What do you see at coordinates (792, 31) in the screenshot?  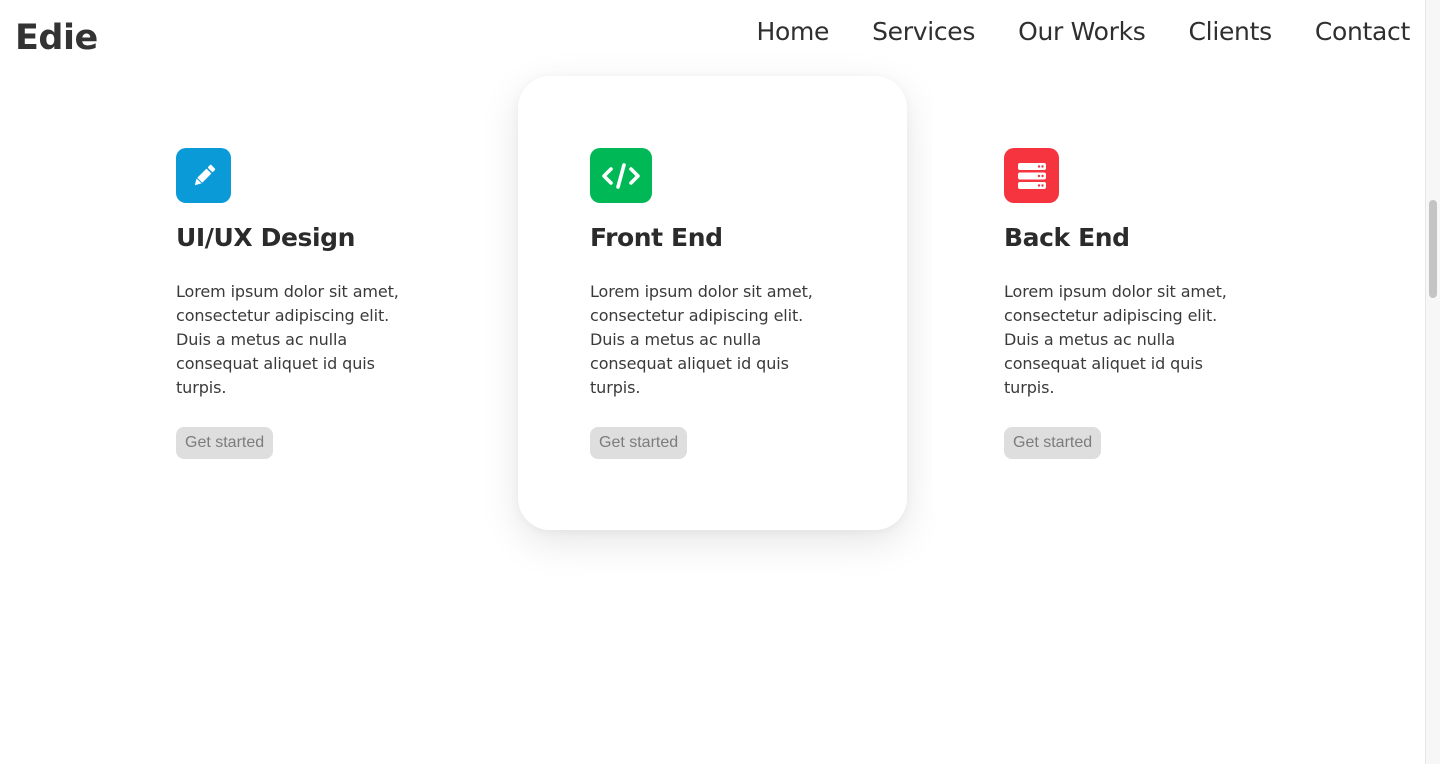 I see `nav-item-home: Home` at bounding box center [792, 31].